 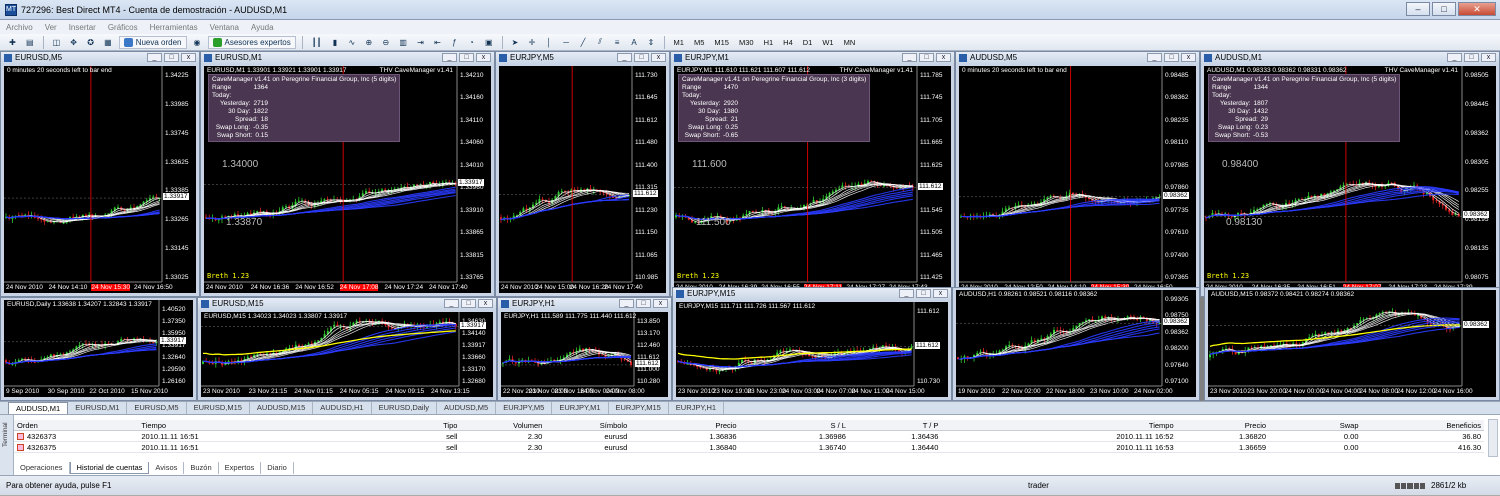 What do you see at coordinates (90, 42) in the screenshot?
I see `data-window-icon: ✪` at bounding box center [90, 42].